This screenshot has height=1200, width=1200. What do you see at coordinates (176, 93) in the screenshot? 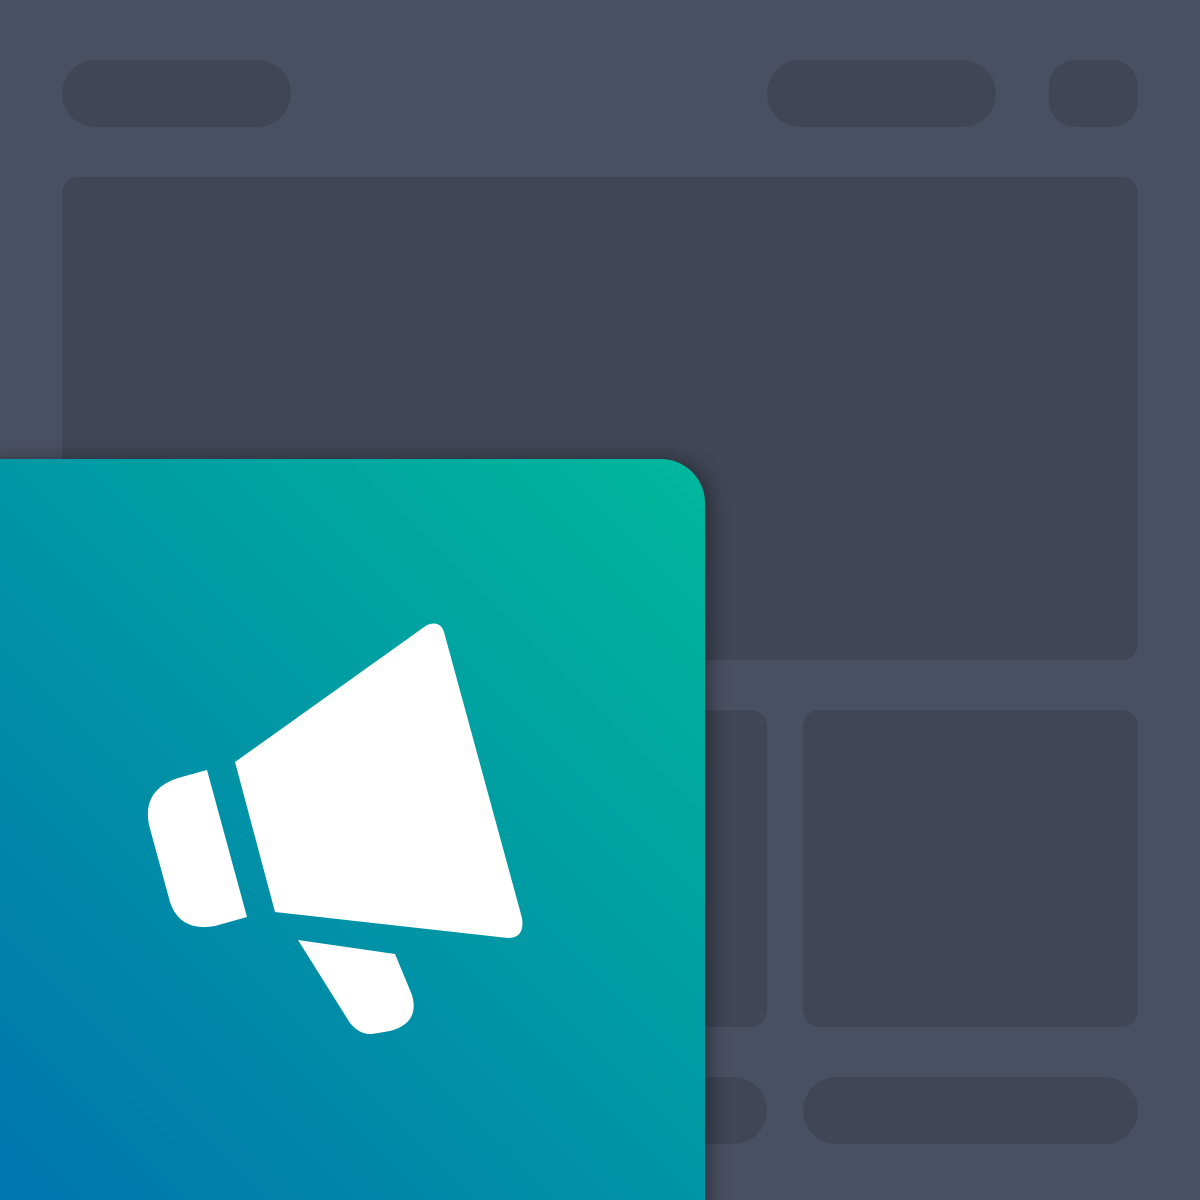
I see `nav-pill-left-placeholder` at bounding box center [176, 93].